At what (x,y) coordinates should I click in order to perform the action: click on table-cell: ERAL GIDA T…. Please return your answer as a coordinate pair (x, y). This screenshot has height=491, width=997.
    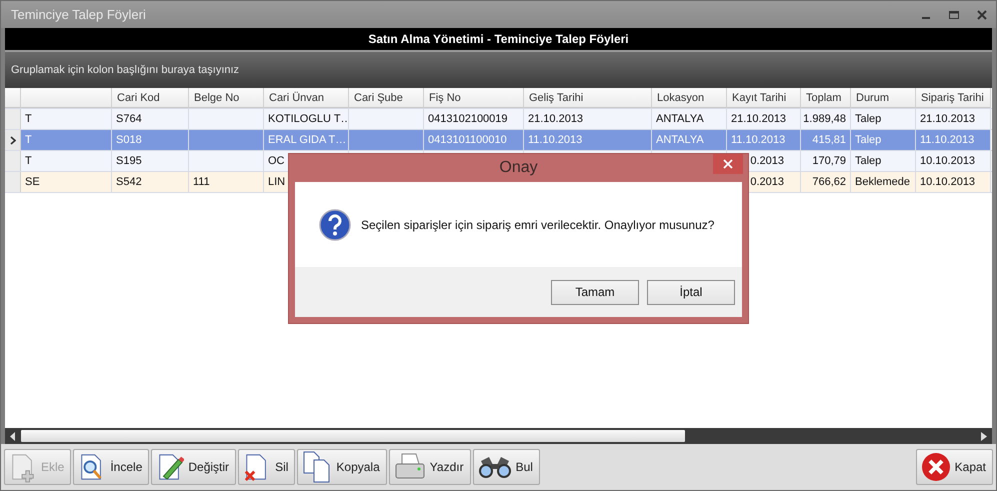
    Looking at the image, I should click on (306, 140).